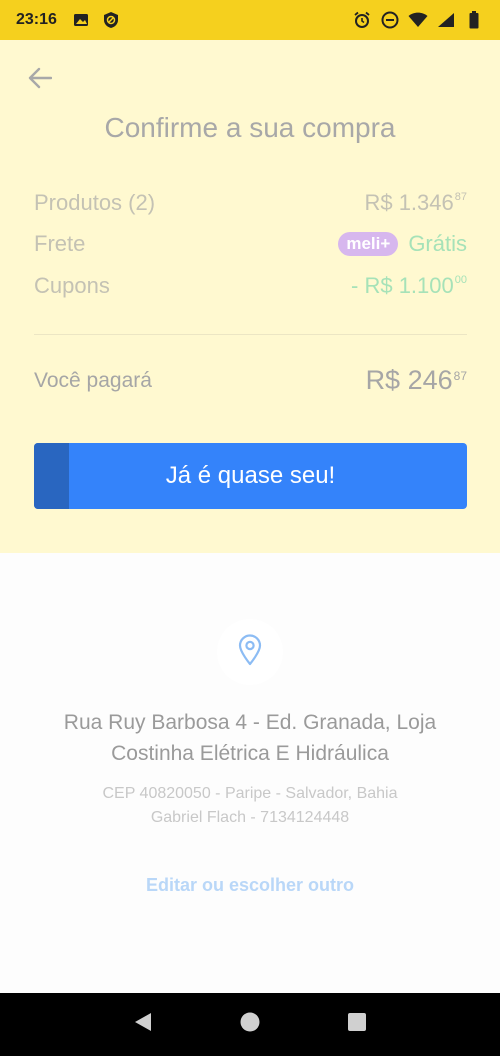 Image resolution: width=500 pixels, height=1056 pixels. Describe the element at coordinates (460, 376) in the screenshot. I see `total-amount-cents: 87` at that location.